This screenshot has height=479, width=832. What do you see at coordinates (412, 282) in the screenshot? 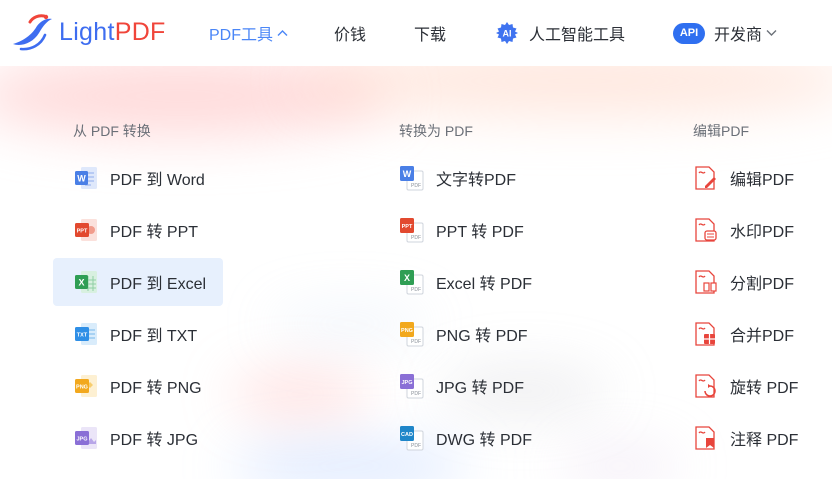
I see `excel-to-pdf-icon: PDF X` at bounding box center [412, 282].